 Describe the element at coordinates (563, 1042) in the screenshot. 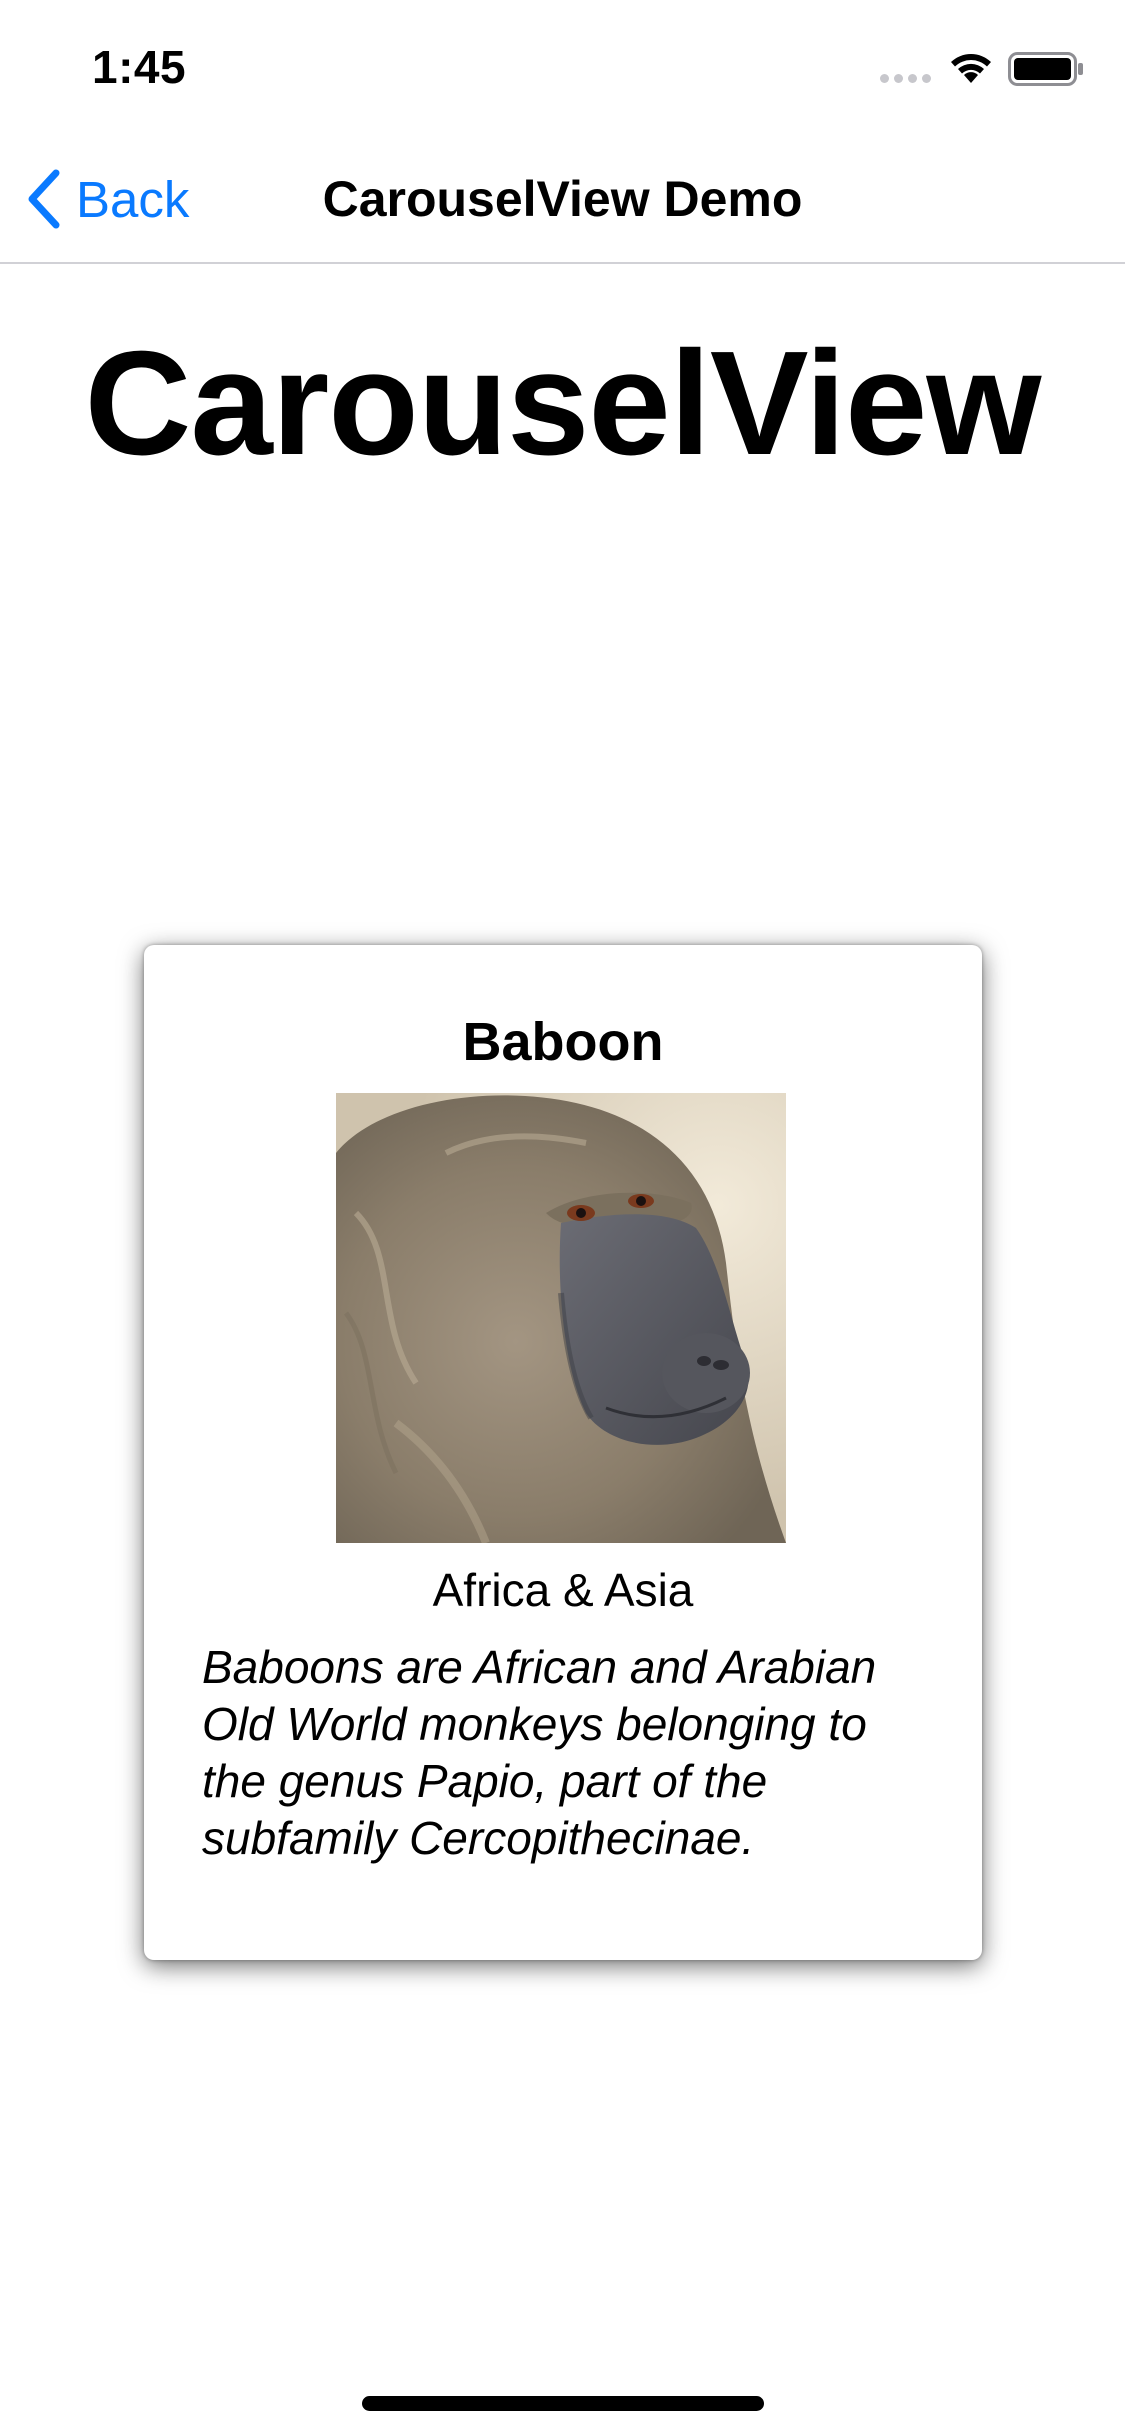

I see `card-title: Baboon` at that location.